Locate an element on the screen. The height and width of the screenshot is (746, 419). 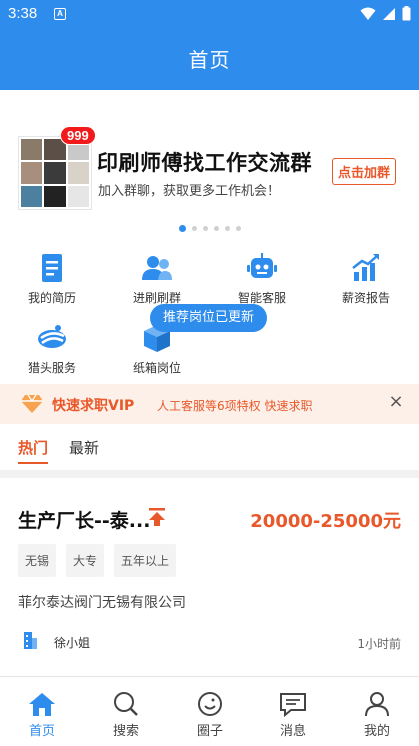
bottom-navigation: 首页 搜索 圈子 消息 我的 is located at coordinates (209, 711).